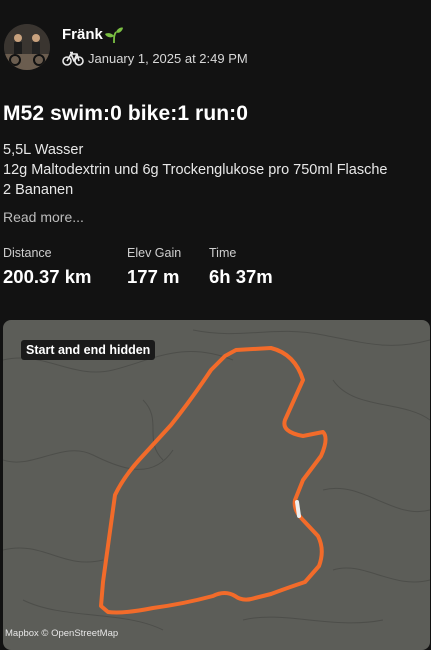 This screenshot has height=650, width=431. Describe the element at coordinates (168, 58) in the screenshot. I see `activity-date: January 1, 2025 at 2:49 PM` at that location.